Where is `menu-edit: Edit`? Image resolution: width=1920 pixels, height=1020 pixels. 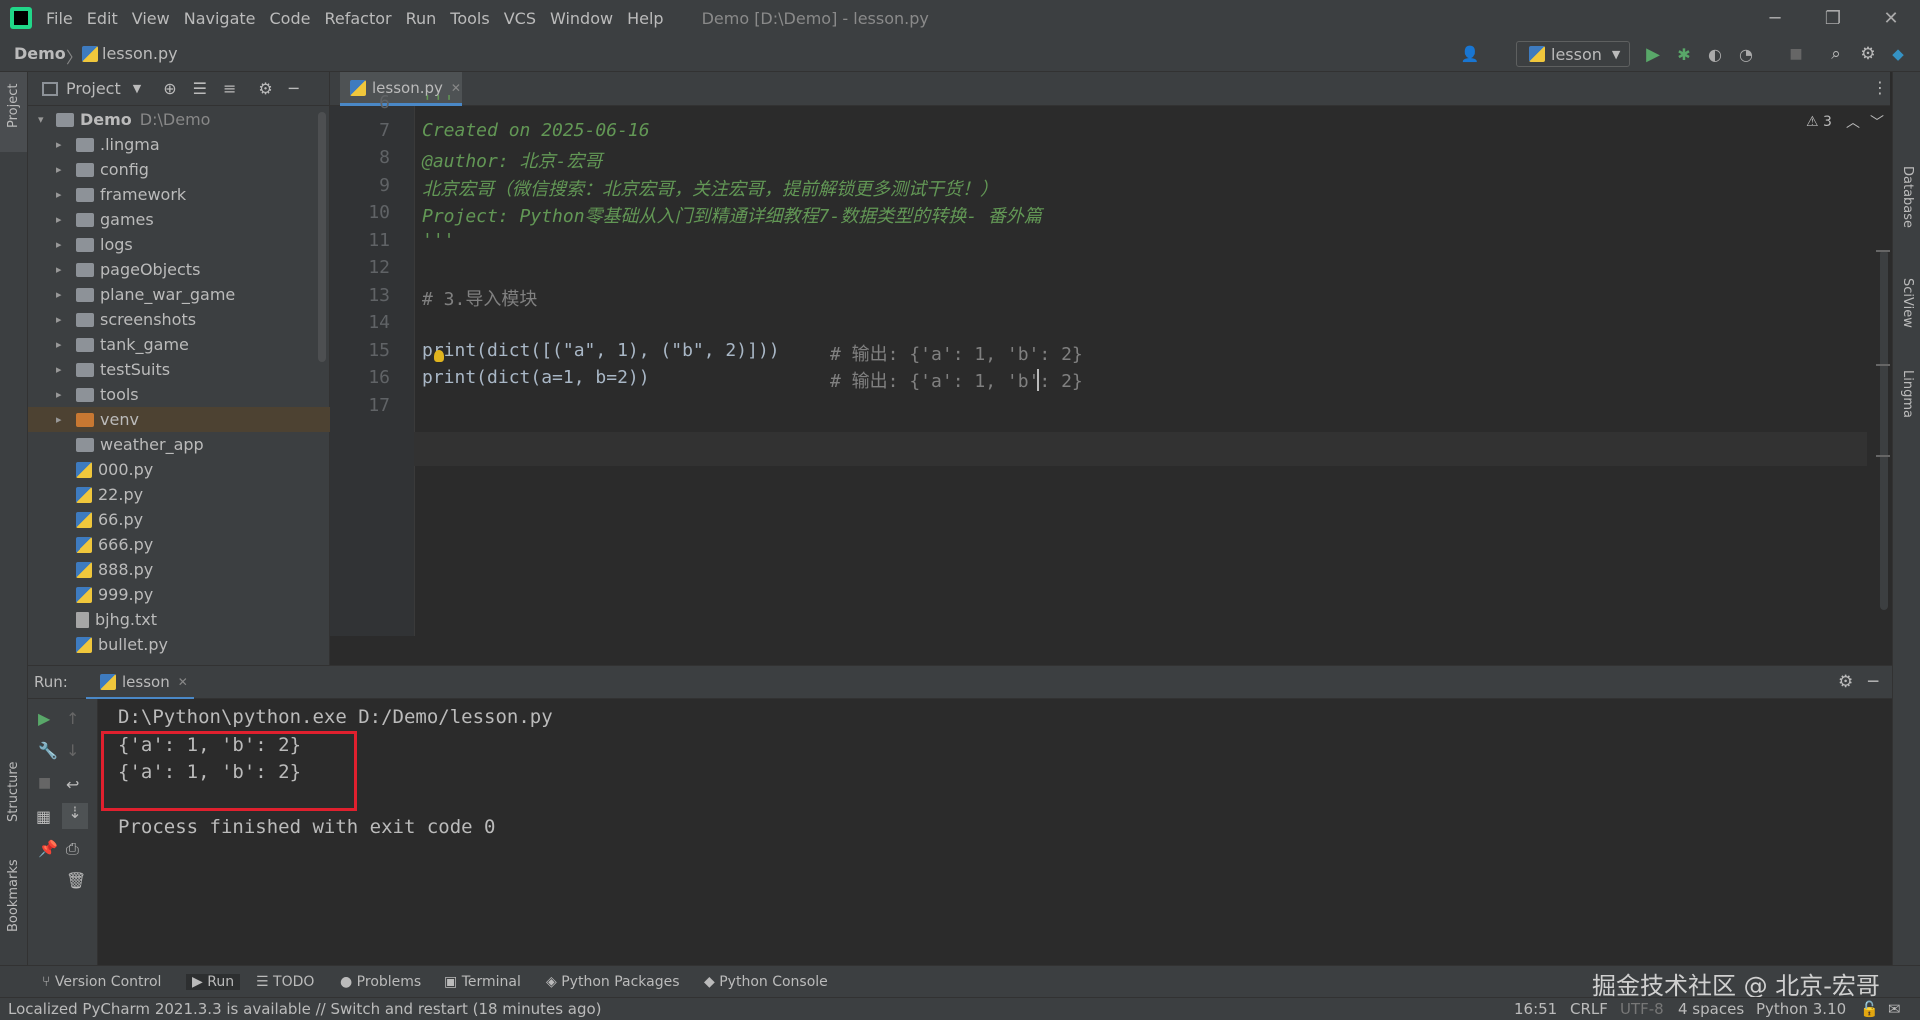
menu-edit: Edit is located at coordinates (102, 18).